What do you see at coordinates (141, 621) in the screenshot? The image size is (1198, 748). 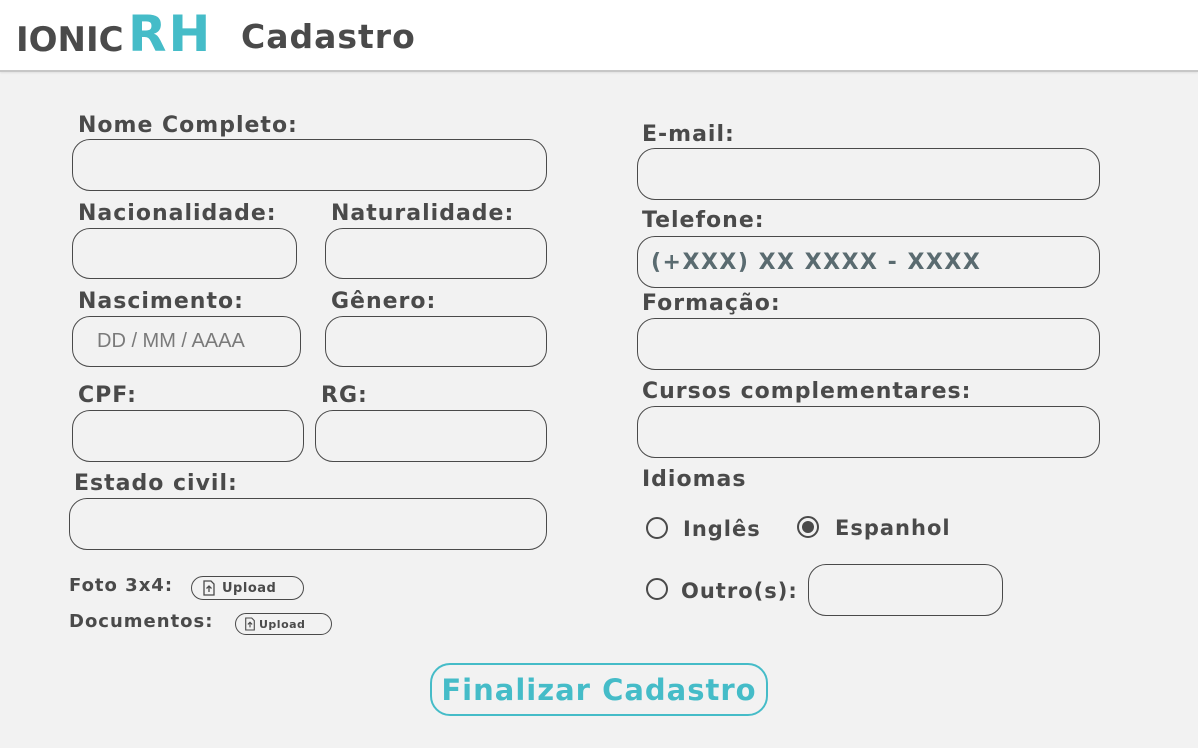 I see `documentos-label: Documentos:` at bounding box center [141, 621].